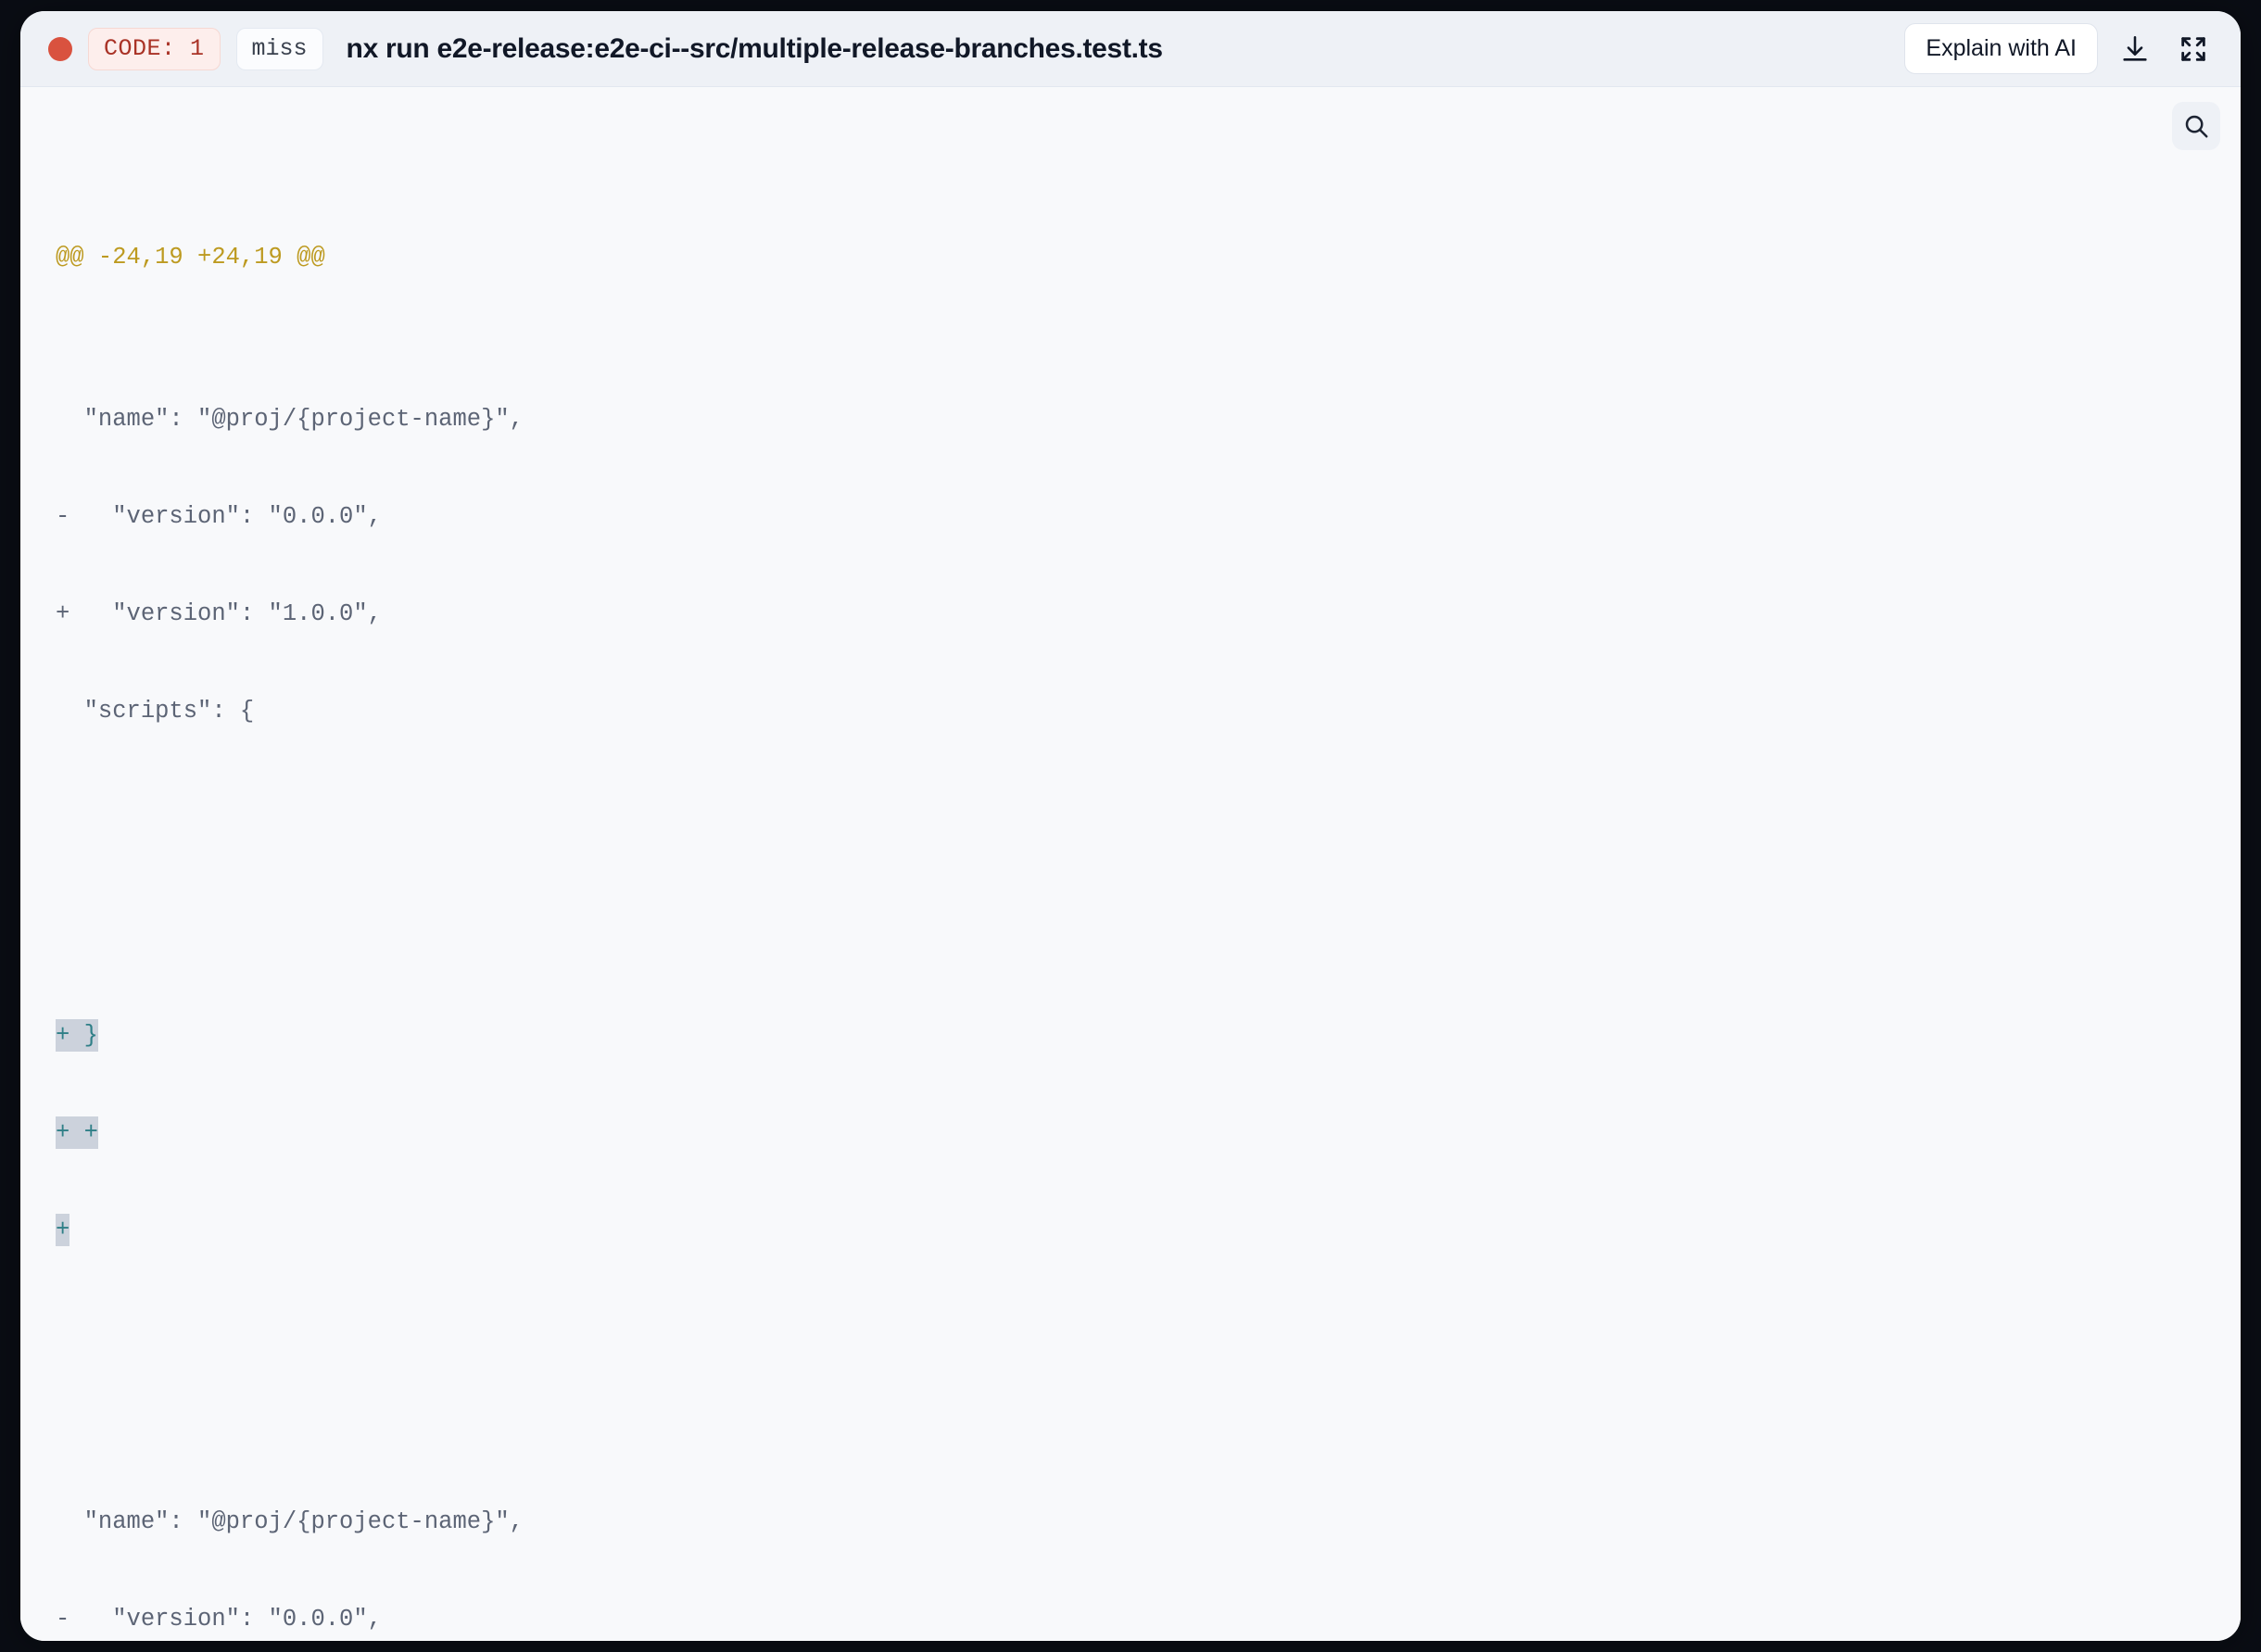 The width and height of the screenshot is (2261, 1652). I want to click on diff-line-removed-1: - "version": "0.0.0",, so click(219, 516).